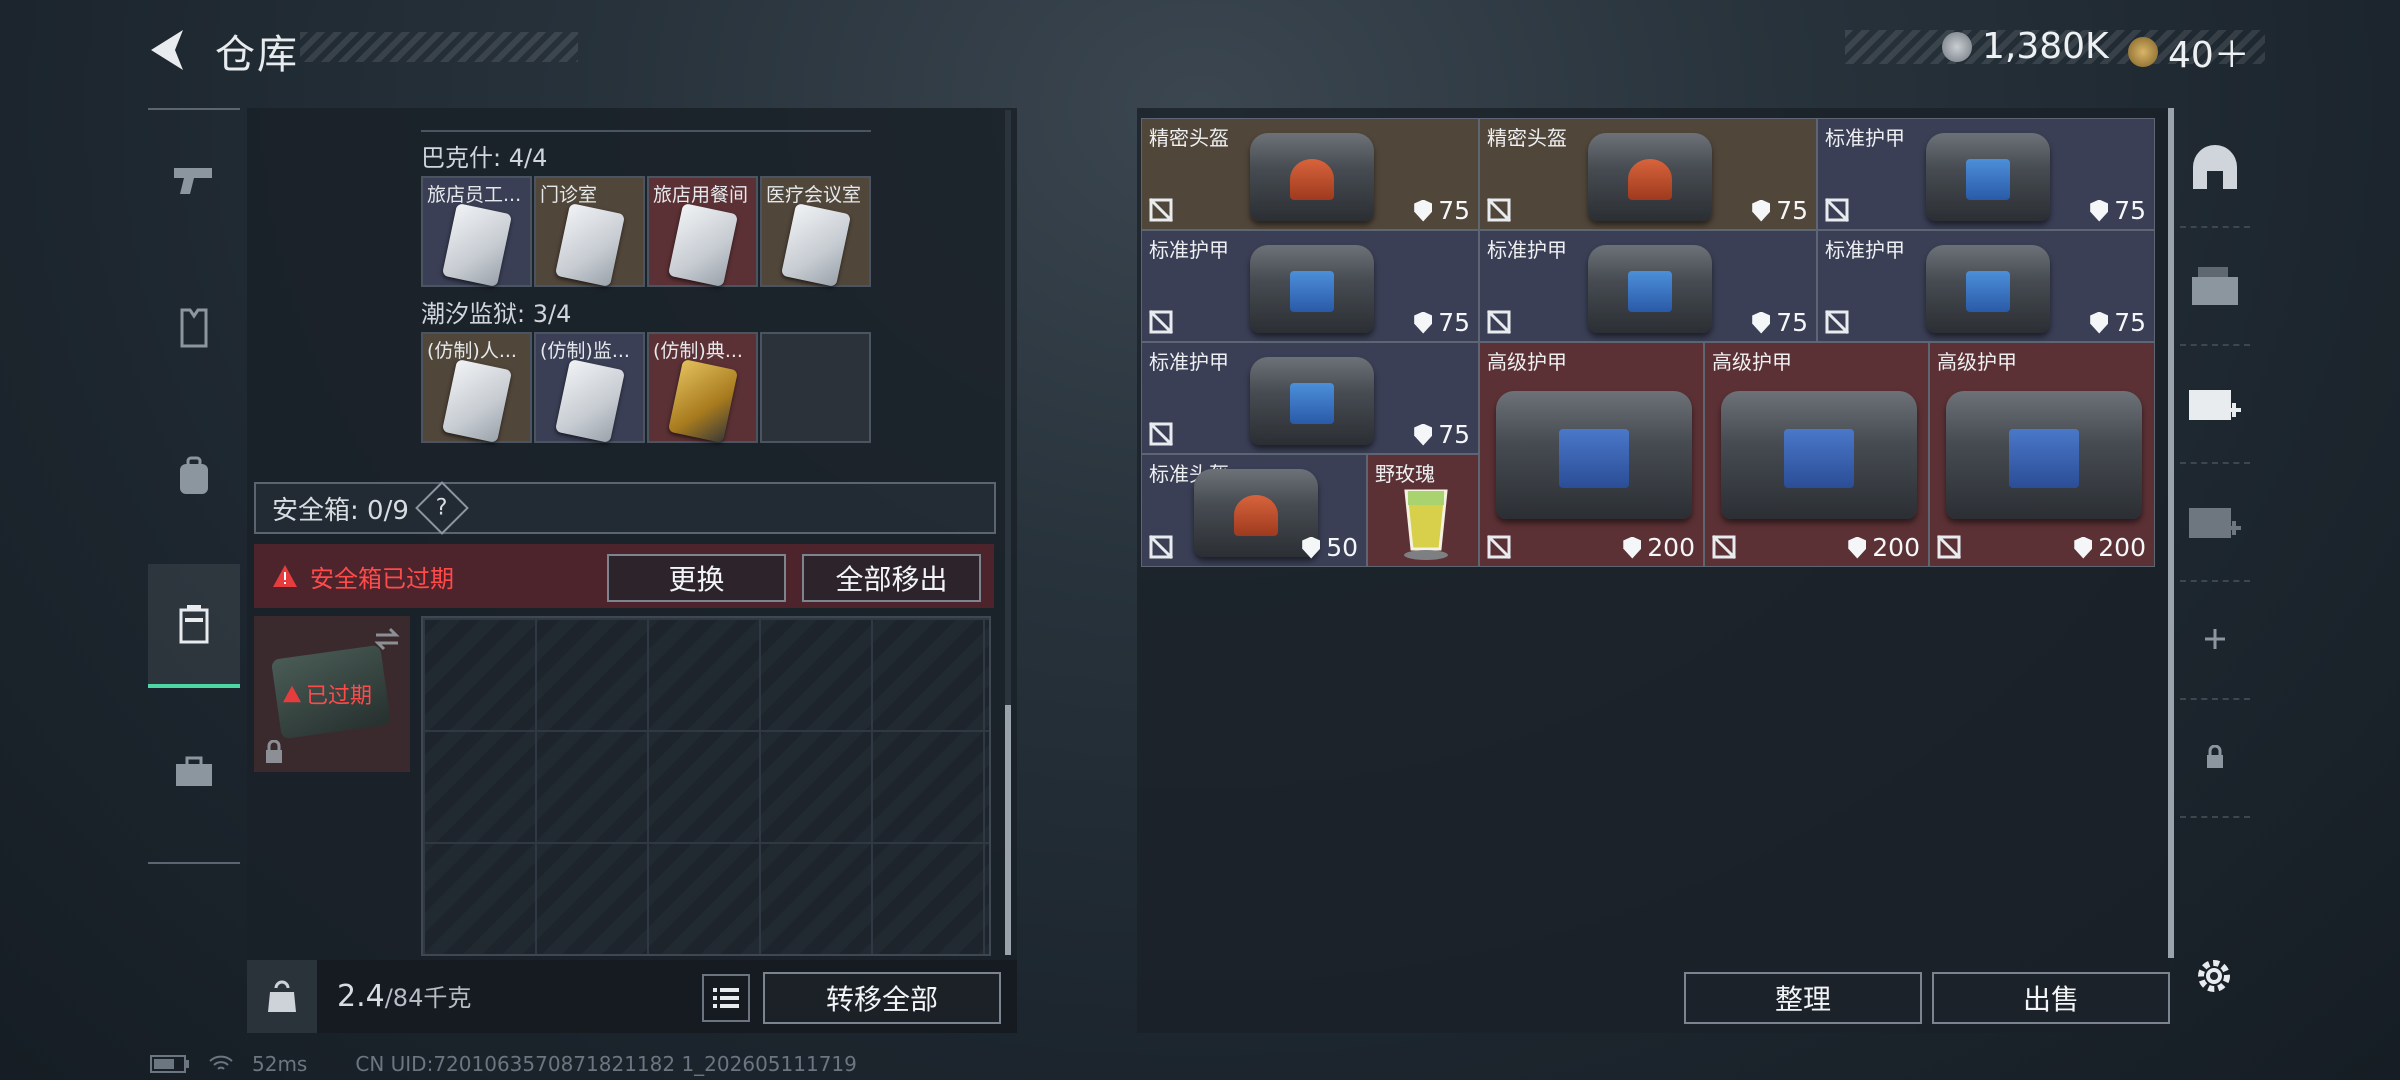  I want to click on category-sidebar, so click(194, 486).